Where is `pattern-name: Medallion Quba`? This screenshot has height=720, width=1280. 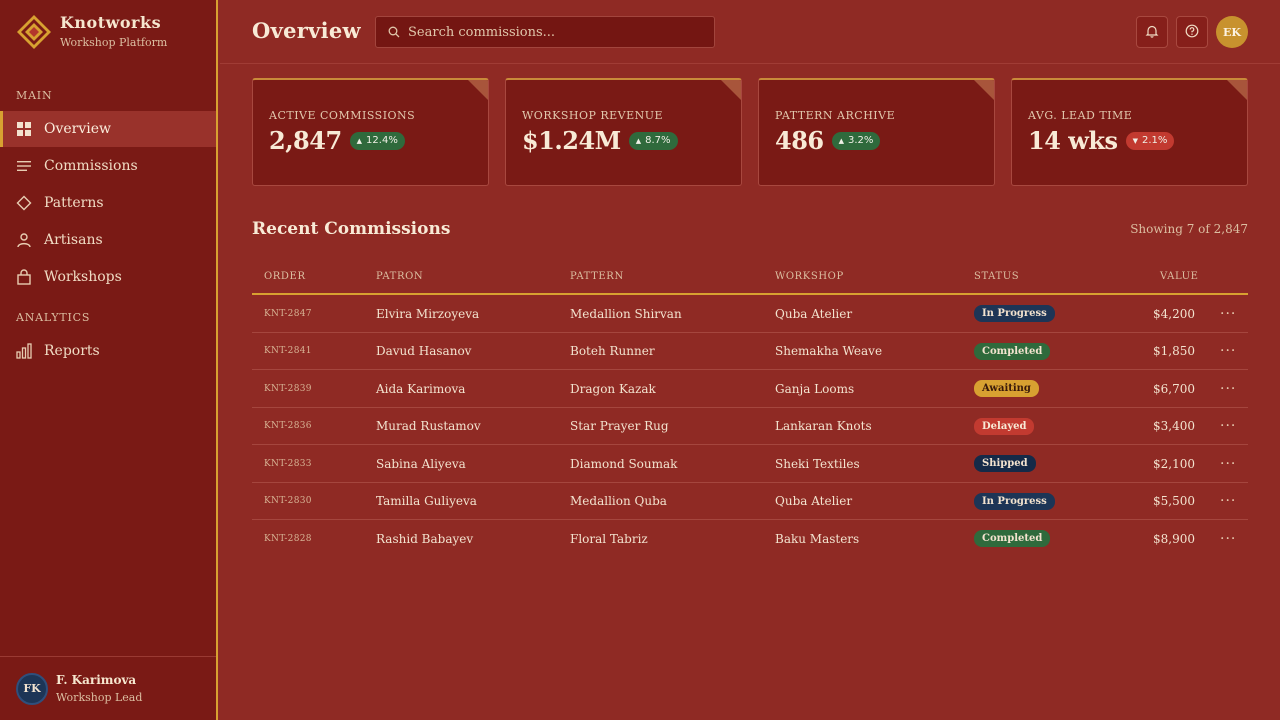
pattern-name: Medallion Quba is located at coordinates (618, 501).